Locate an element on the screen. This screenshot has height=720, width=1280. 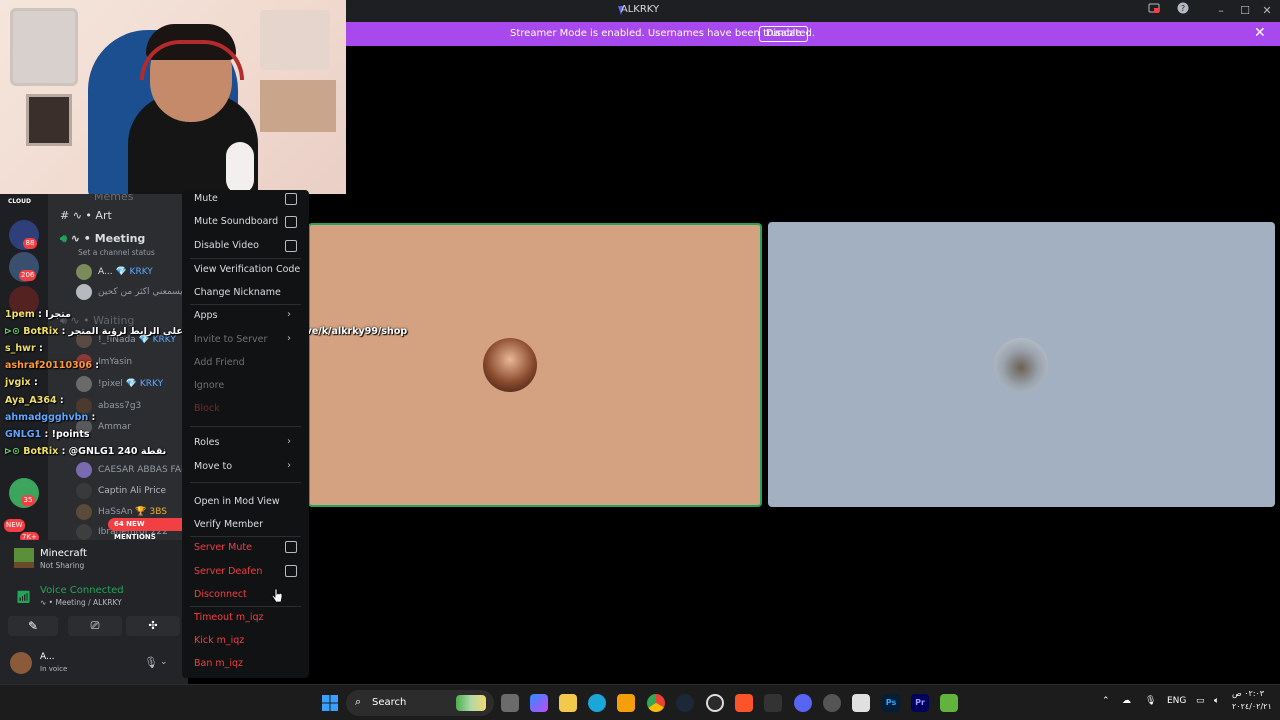
microphone-tray-icon: 🎙︎ is located at coordinates (1150, 701).